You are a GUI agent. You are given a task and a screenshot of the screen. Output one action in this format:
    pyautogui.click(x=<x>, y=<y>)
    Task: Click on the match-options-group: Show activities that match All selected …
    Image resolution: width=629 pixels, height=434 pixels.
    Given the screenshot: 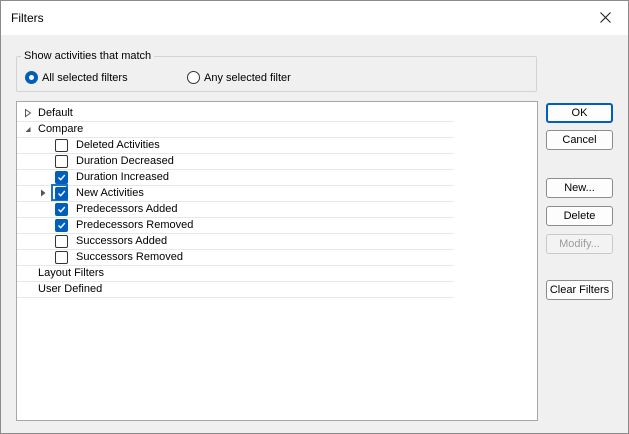 What is the action you would take?
    pyautogui.click(x=276, y=71)
    